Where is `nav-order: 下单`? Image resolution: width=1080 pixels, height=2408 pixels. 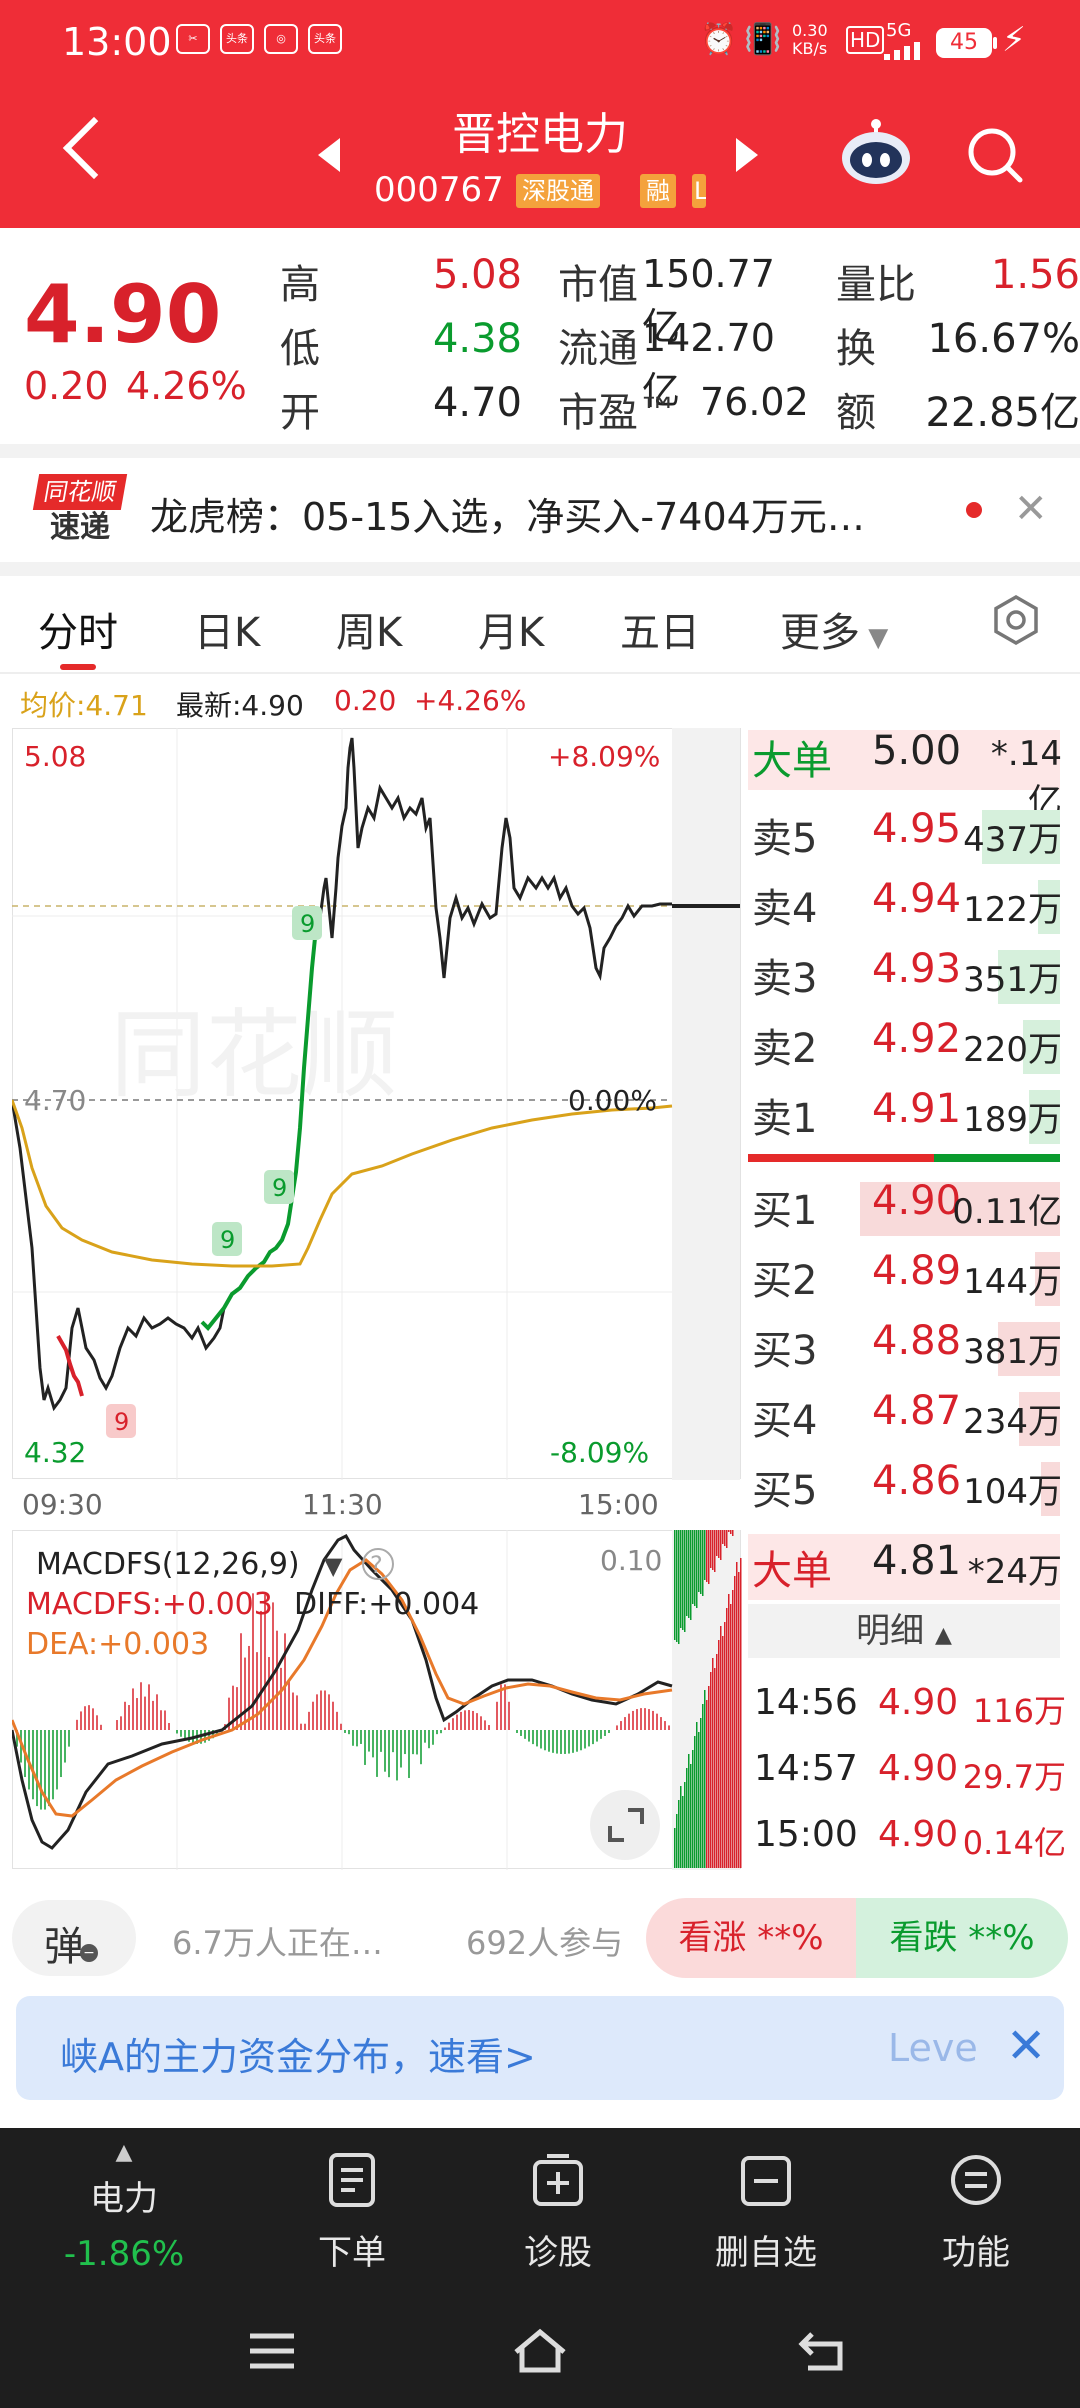
nav-order: 下单 is located at coordinates (352, 2213).